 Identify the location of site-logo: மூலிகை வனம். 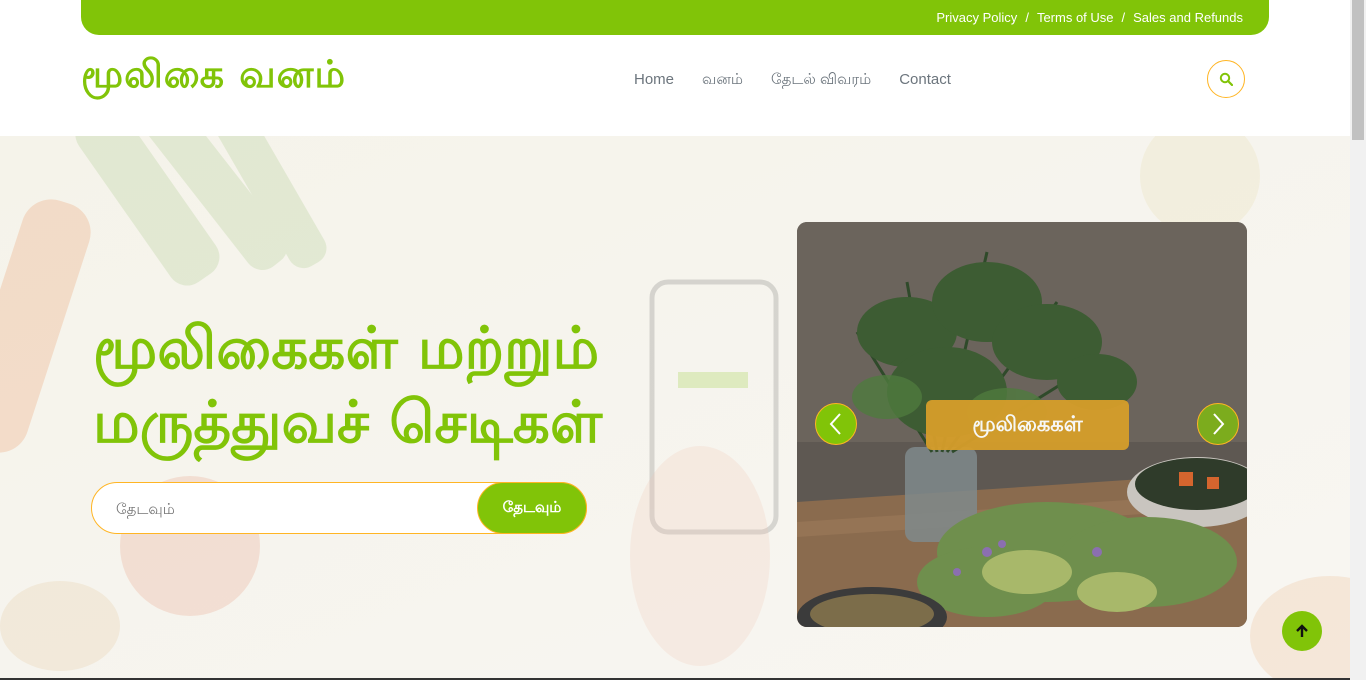
(213, 77).